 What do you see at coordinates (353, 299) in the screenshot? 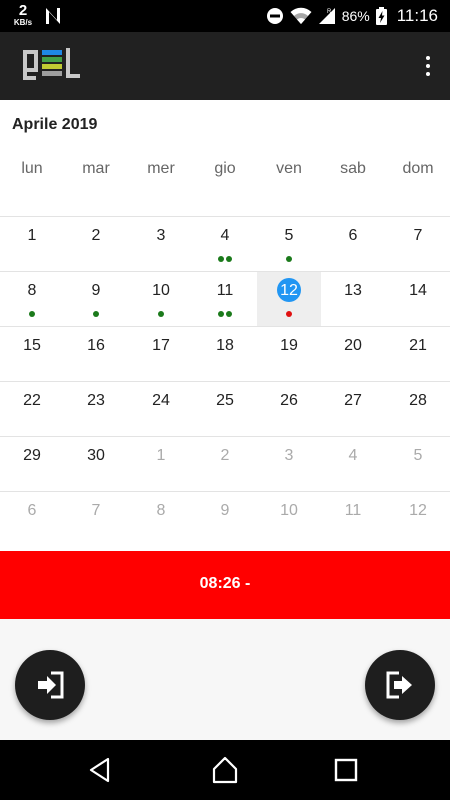
I see `calendar-day: 13` at bounding box center [353, 299].